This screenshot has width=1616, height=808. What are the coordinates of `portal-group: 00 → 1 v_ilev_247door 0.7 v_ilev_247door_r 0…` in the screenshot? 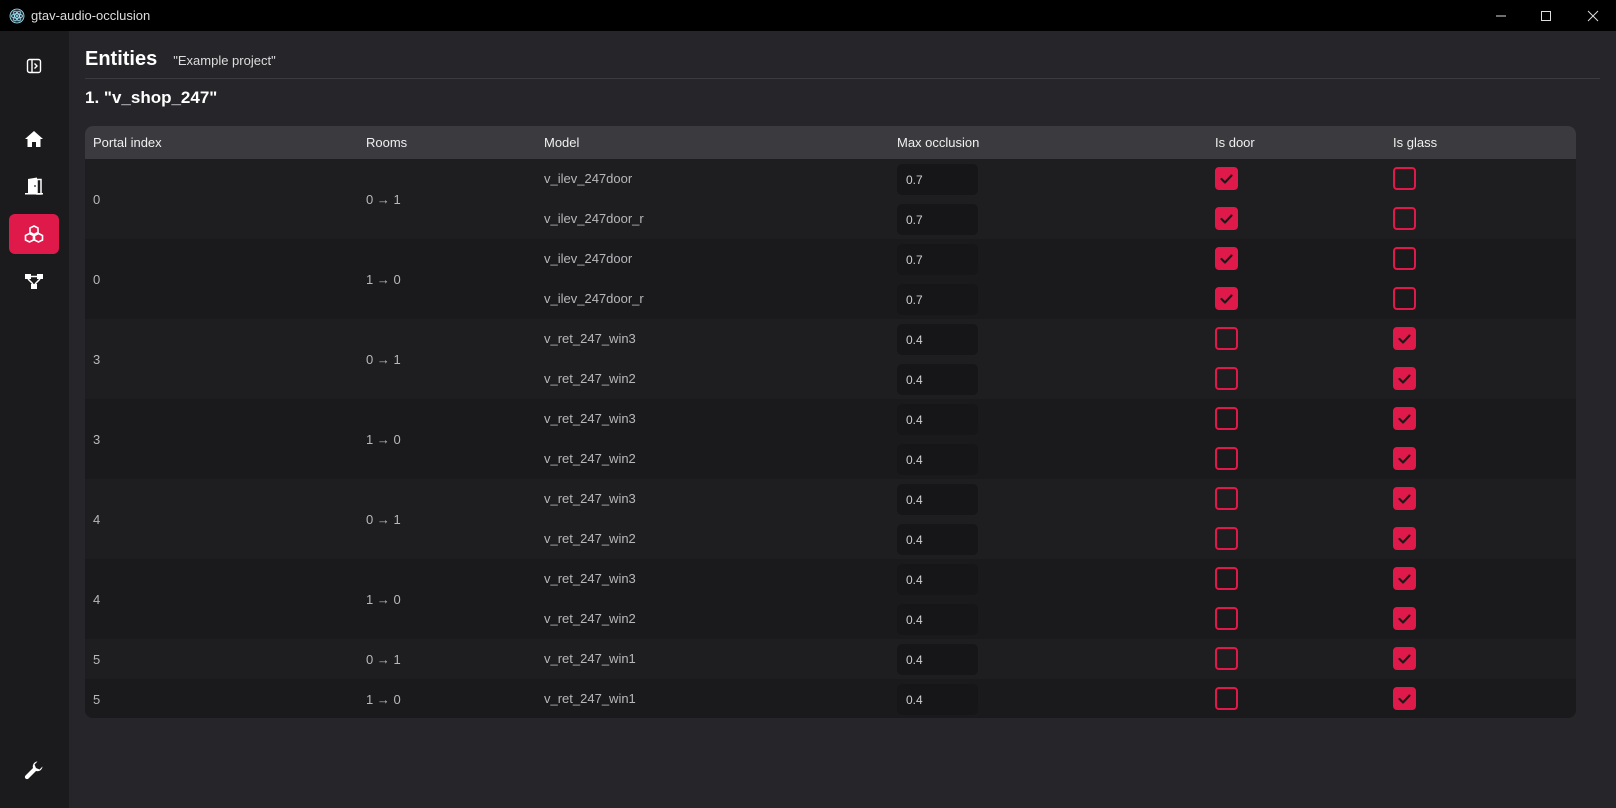 It's located at (830, 199).